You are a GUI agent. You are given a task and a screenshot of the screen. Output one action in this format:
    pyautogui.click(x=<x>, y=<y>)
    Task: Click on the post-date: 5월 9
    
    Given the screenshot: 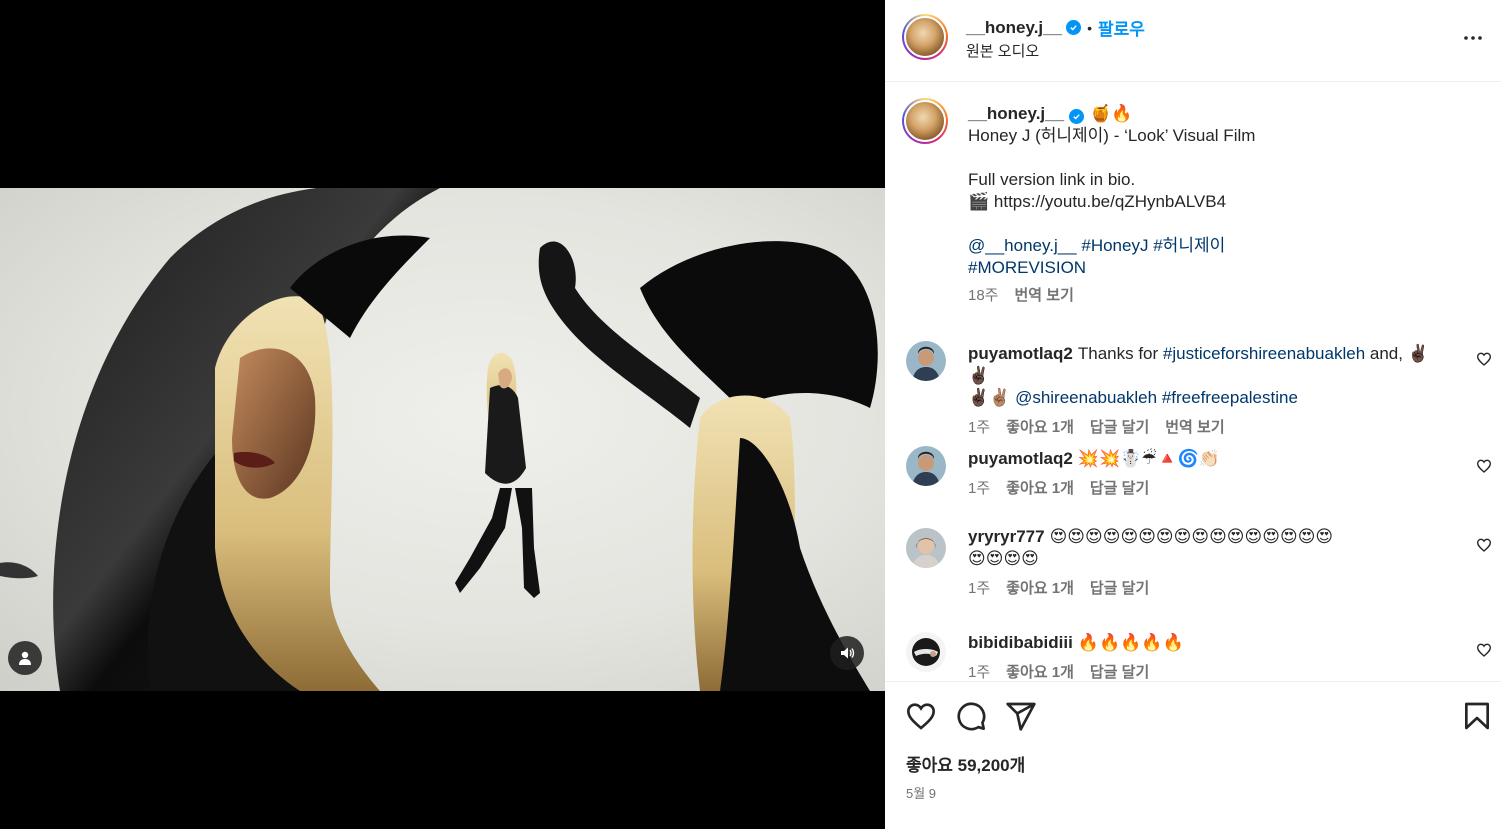 What is the action you would take?
    pyautogui.click(x=921, y=792)
    